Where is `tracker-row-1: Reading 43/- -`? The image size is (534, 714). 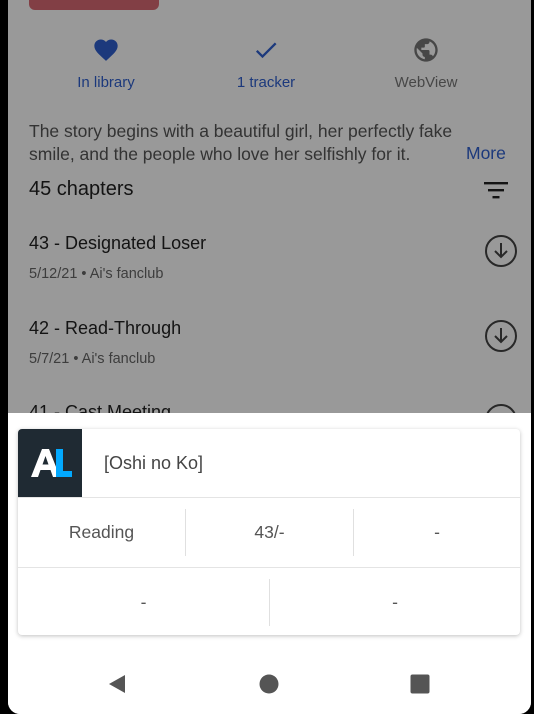 tracker-row-1: Reading 43/- - is located at coordinates (269, 533).